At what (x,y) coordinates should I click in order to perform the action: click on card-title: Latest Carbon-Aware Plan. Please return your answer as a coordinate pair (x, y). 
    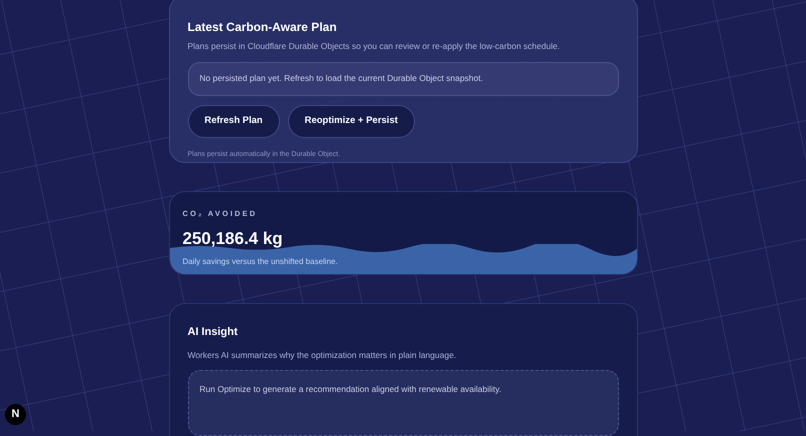
    Looking at the image, I should click on (263, 27).